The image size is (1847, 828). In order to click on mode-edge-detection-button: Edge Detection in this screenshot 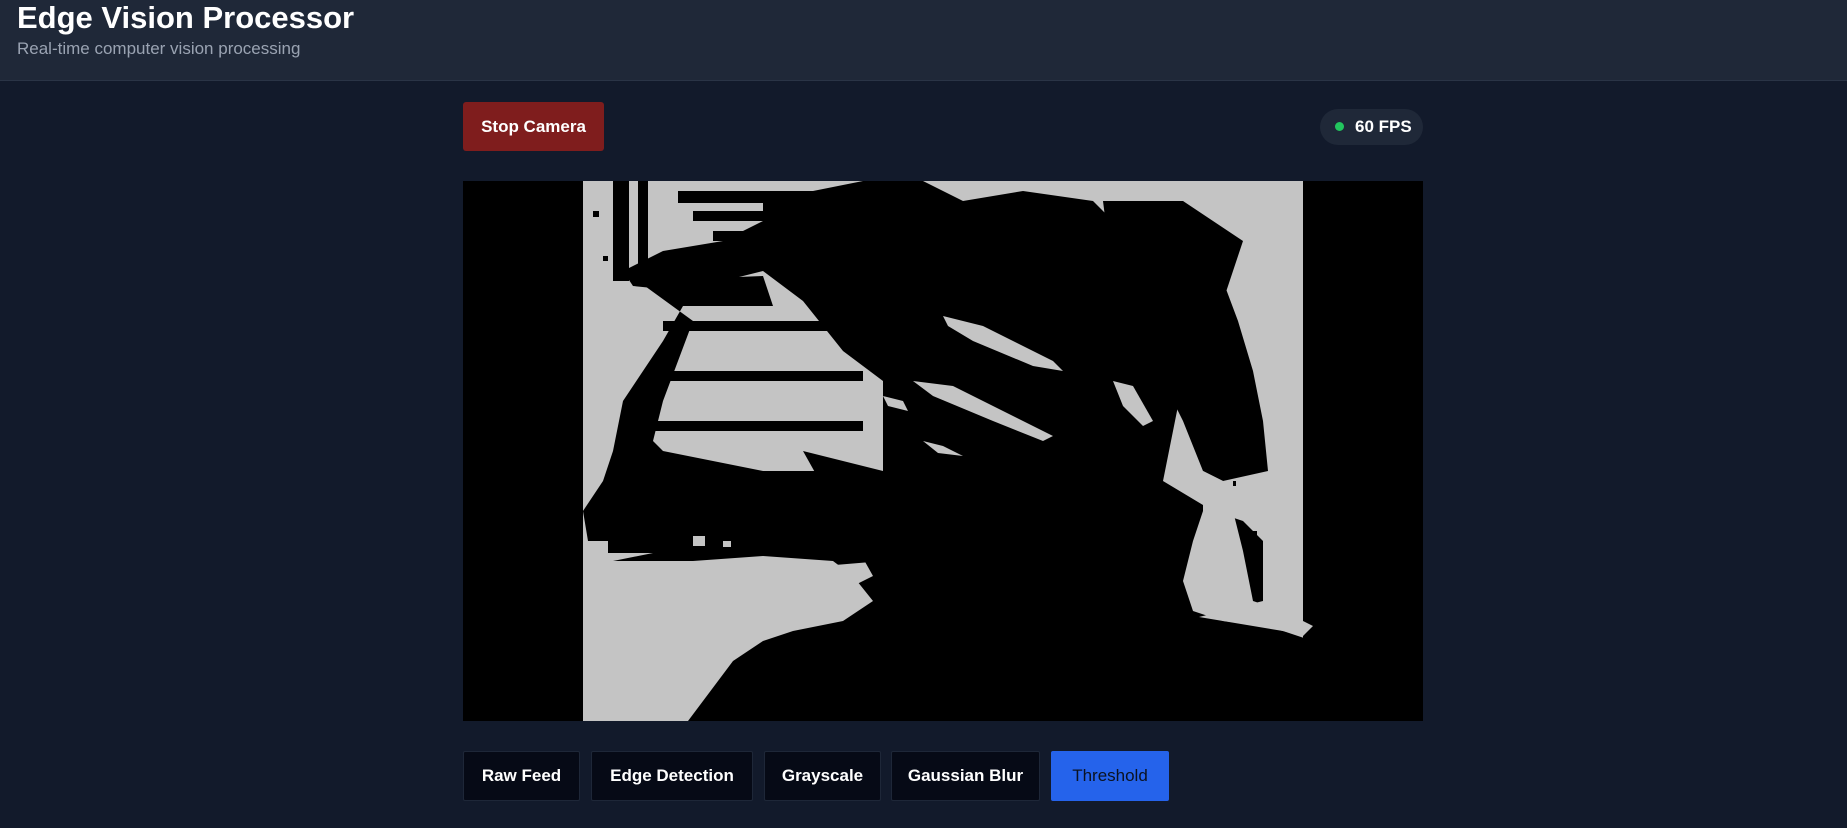, I will do `click(672, 776)`.